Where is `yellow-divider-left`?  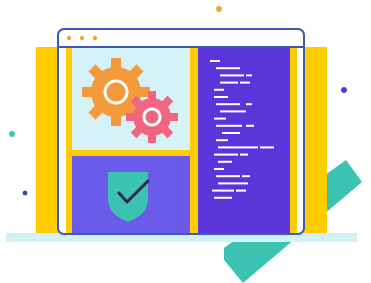
yellow-divider-left is located at coordinates (69, 140).